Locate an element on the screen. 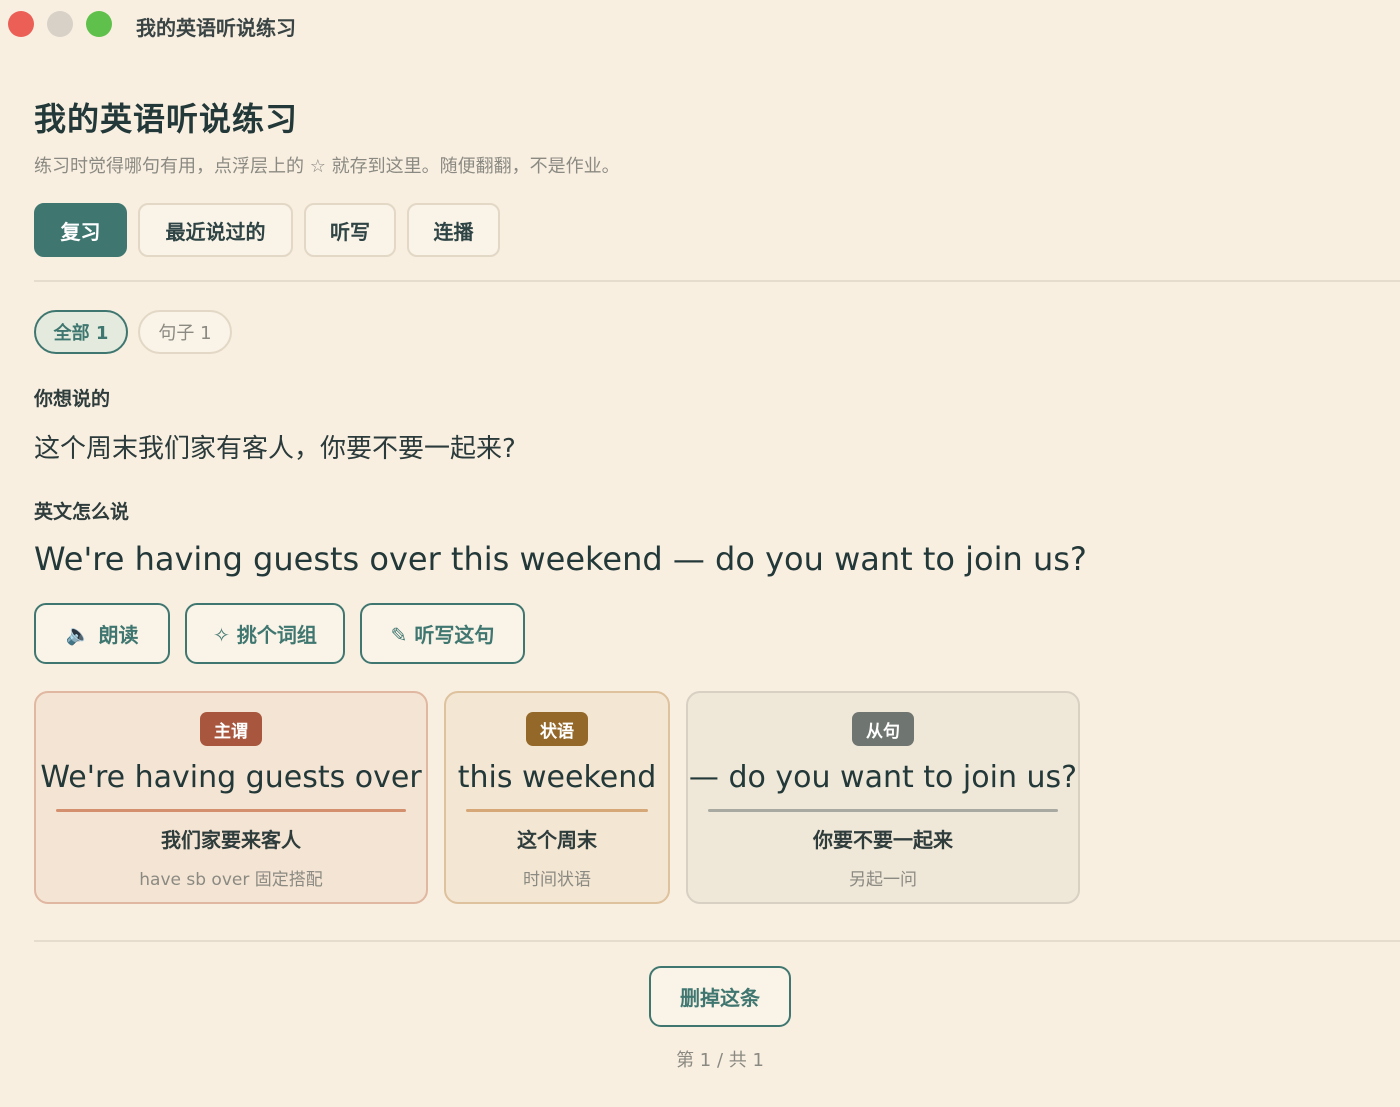  chunk-note: have sb over 固定搭配 is located at coordinates (231, 880).